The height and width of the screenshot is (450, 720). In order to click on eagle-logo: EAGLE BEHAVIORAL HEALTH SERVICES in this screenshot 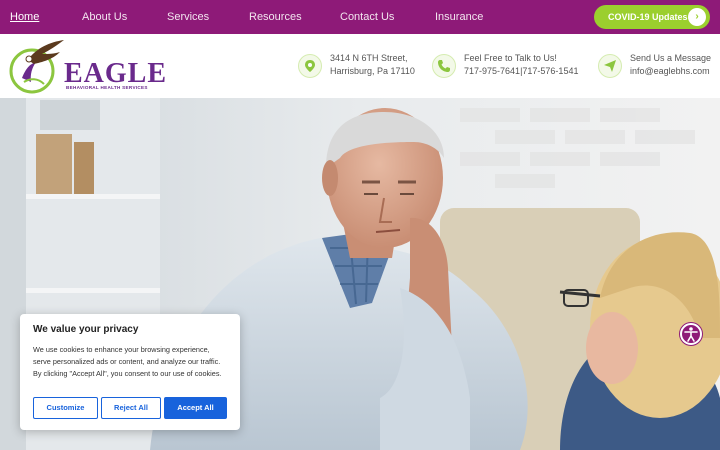, I will do `click(87, 67)`.